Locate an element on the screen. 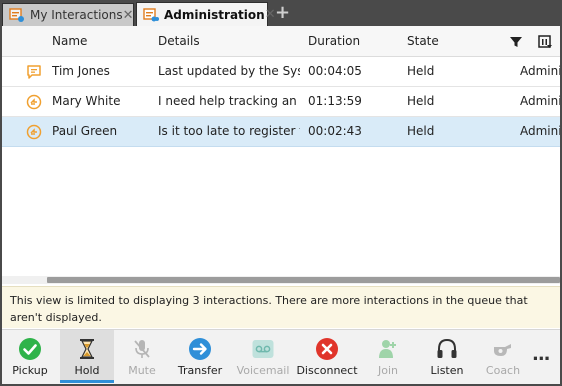  grid-header: Name Details Duration State is located at coordinates (281, 41).